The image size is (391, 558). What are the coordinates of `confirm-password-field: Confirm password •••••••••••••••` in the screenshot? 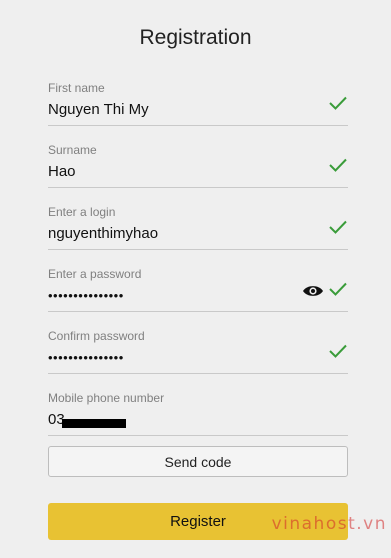 It's located at (198, 351).